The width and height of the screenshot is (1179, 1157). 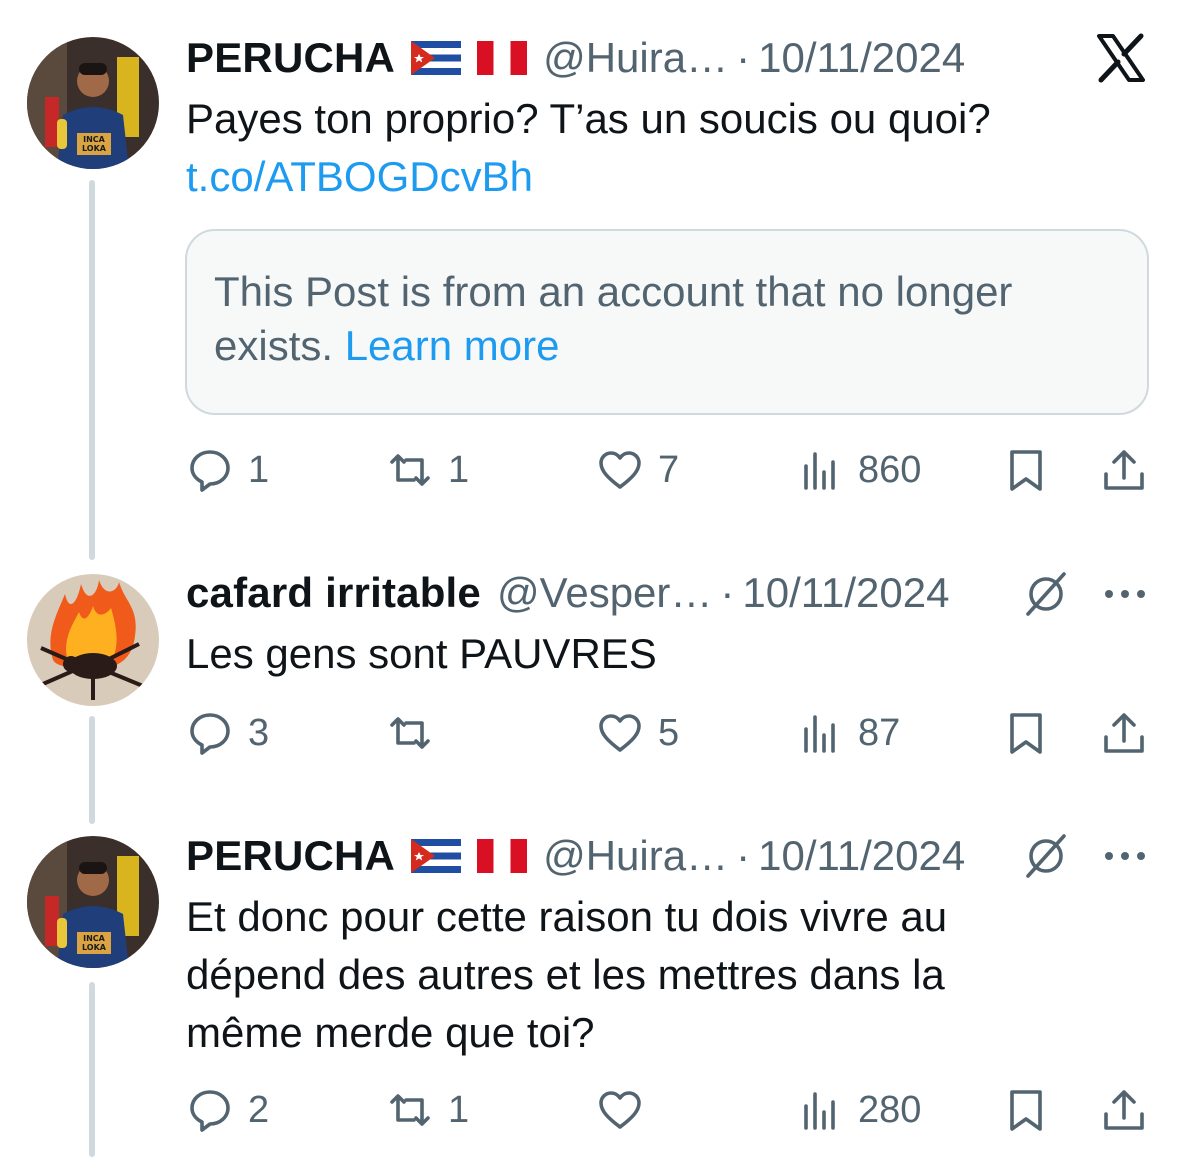 What do you see at coordinates (879, 732) in the screenshot?
I see `views-count: 87` at bounding box center [879, 732].